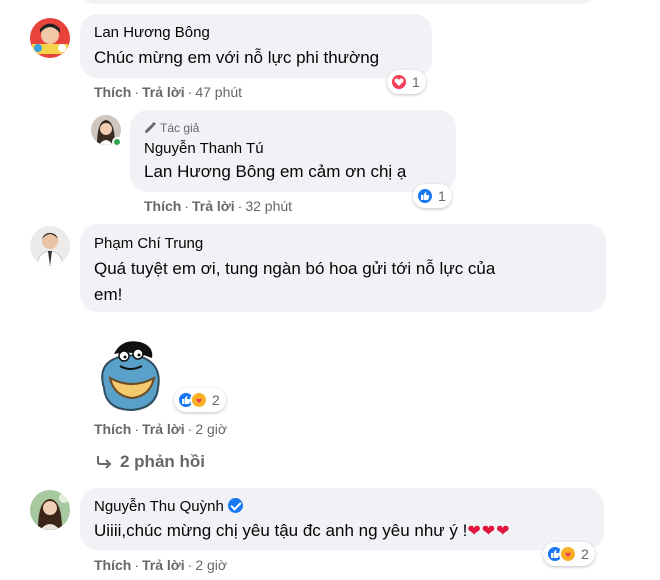 This screenshot has width=660, height=580. What do you see at coordinates (117, 142) in the screenshot?
I see `online-status-icon` at bounding box center [117, 142].